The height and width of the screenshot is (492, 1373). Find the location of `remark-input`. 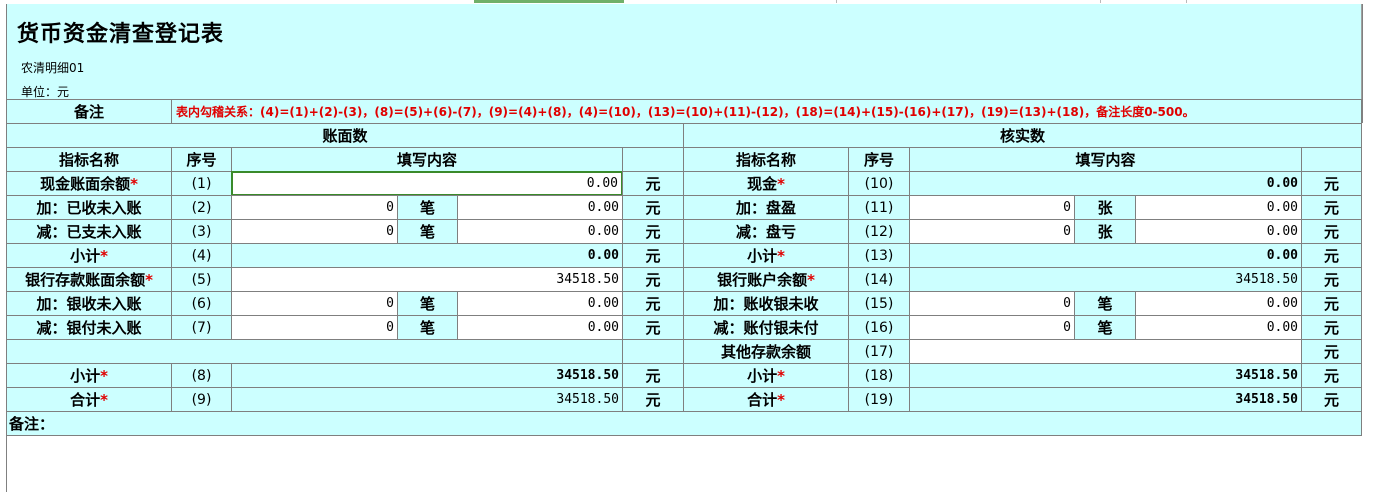

remark-input is located at coordinates (684, 464).